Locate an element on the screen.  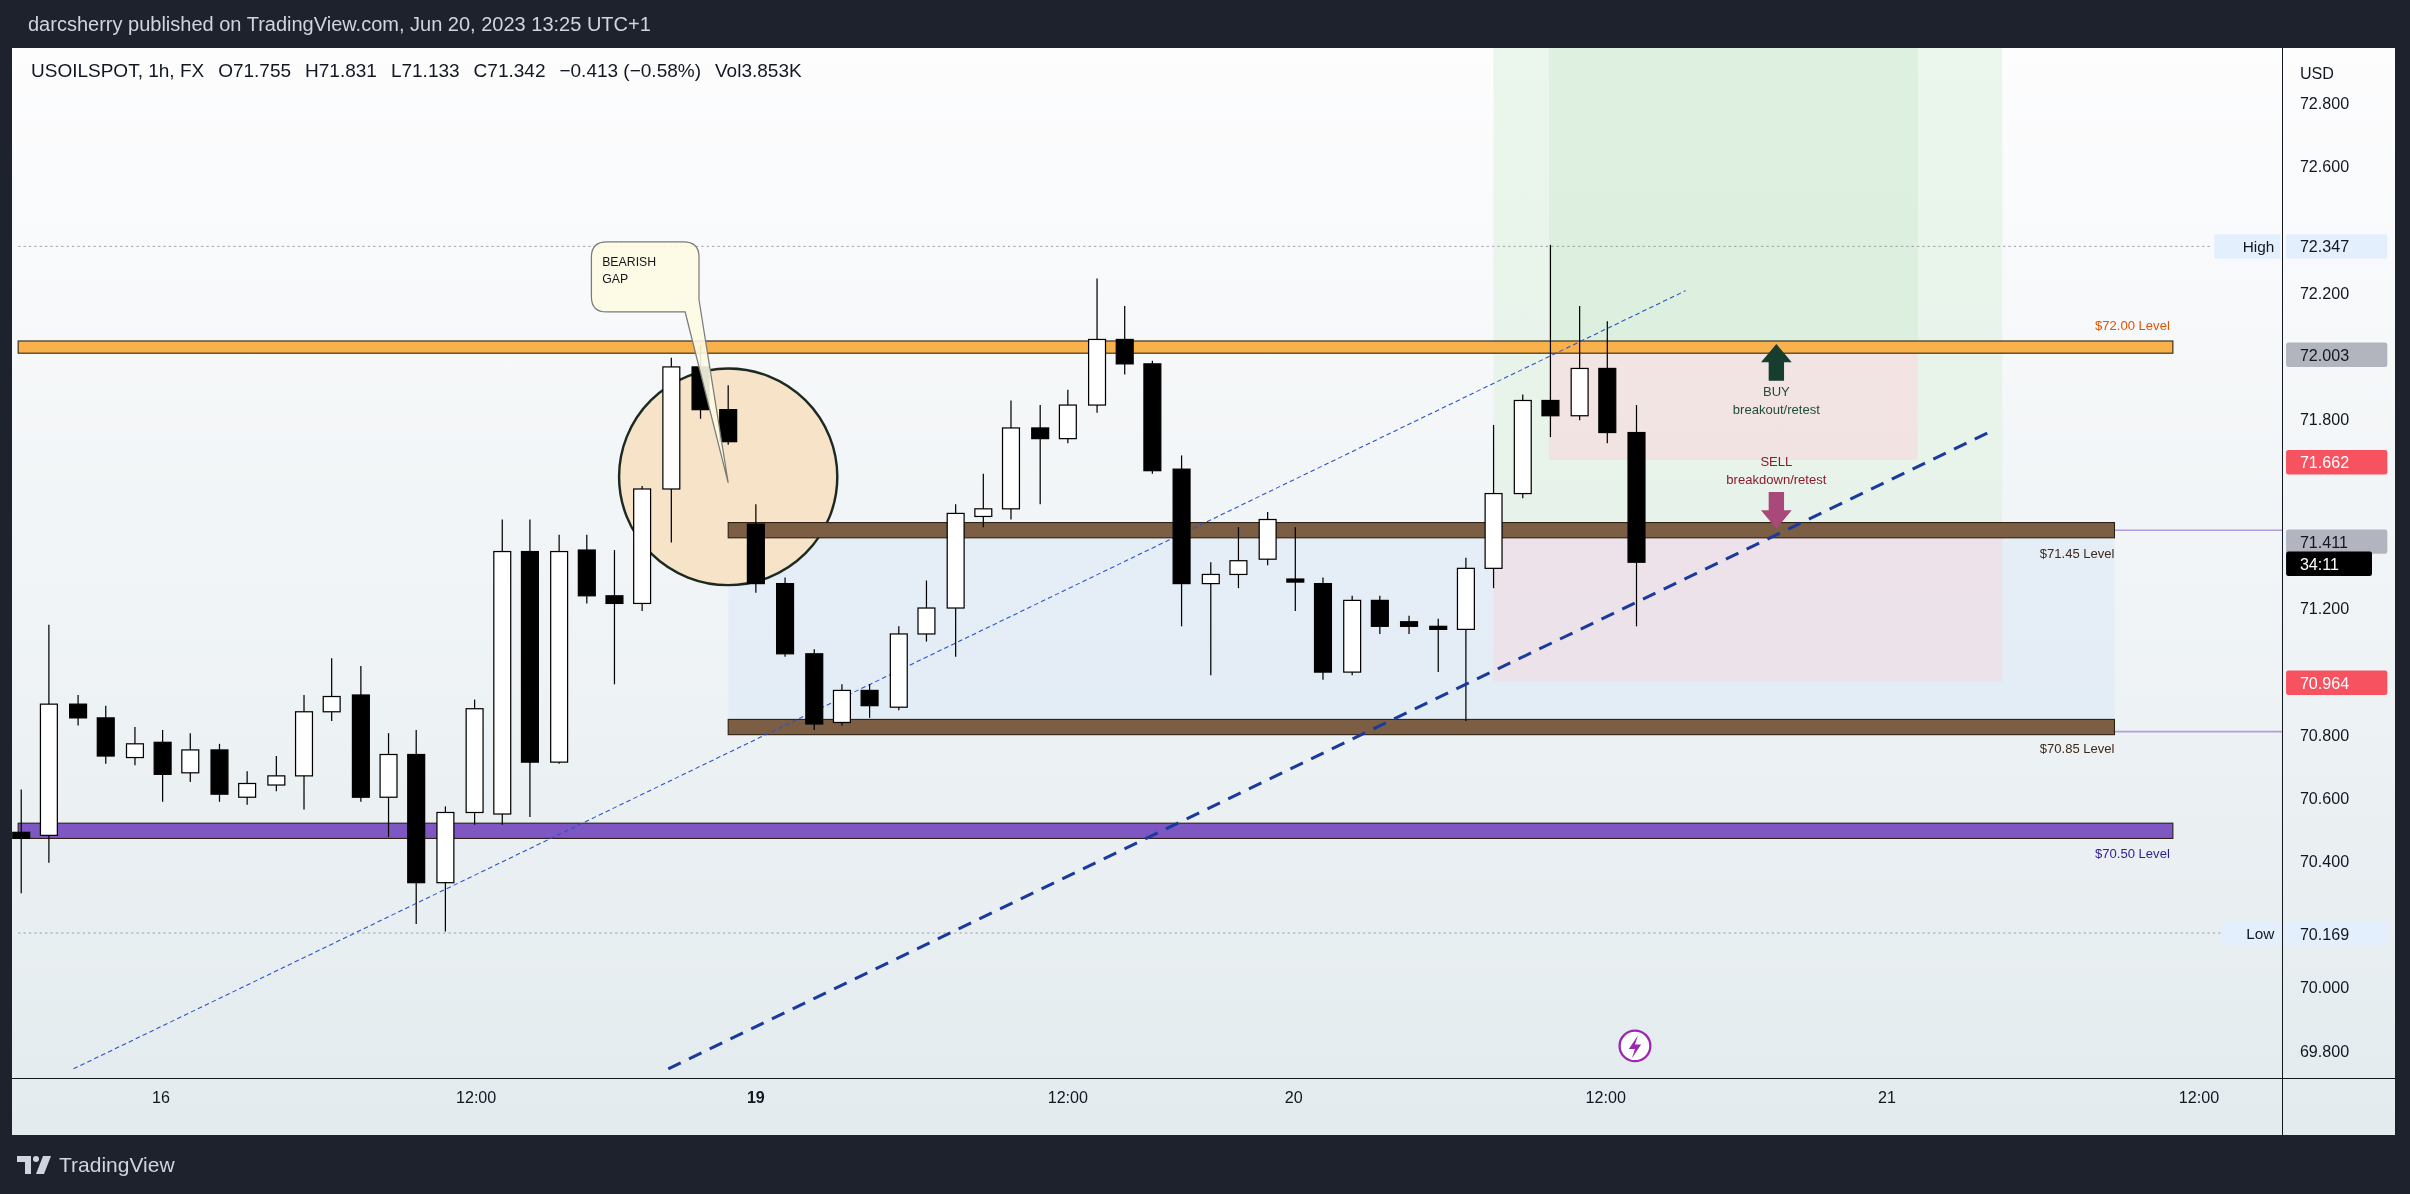
ohlc-value: C71.342 is located at coordinates (509, 71).